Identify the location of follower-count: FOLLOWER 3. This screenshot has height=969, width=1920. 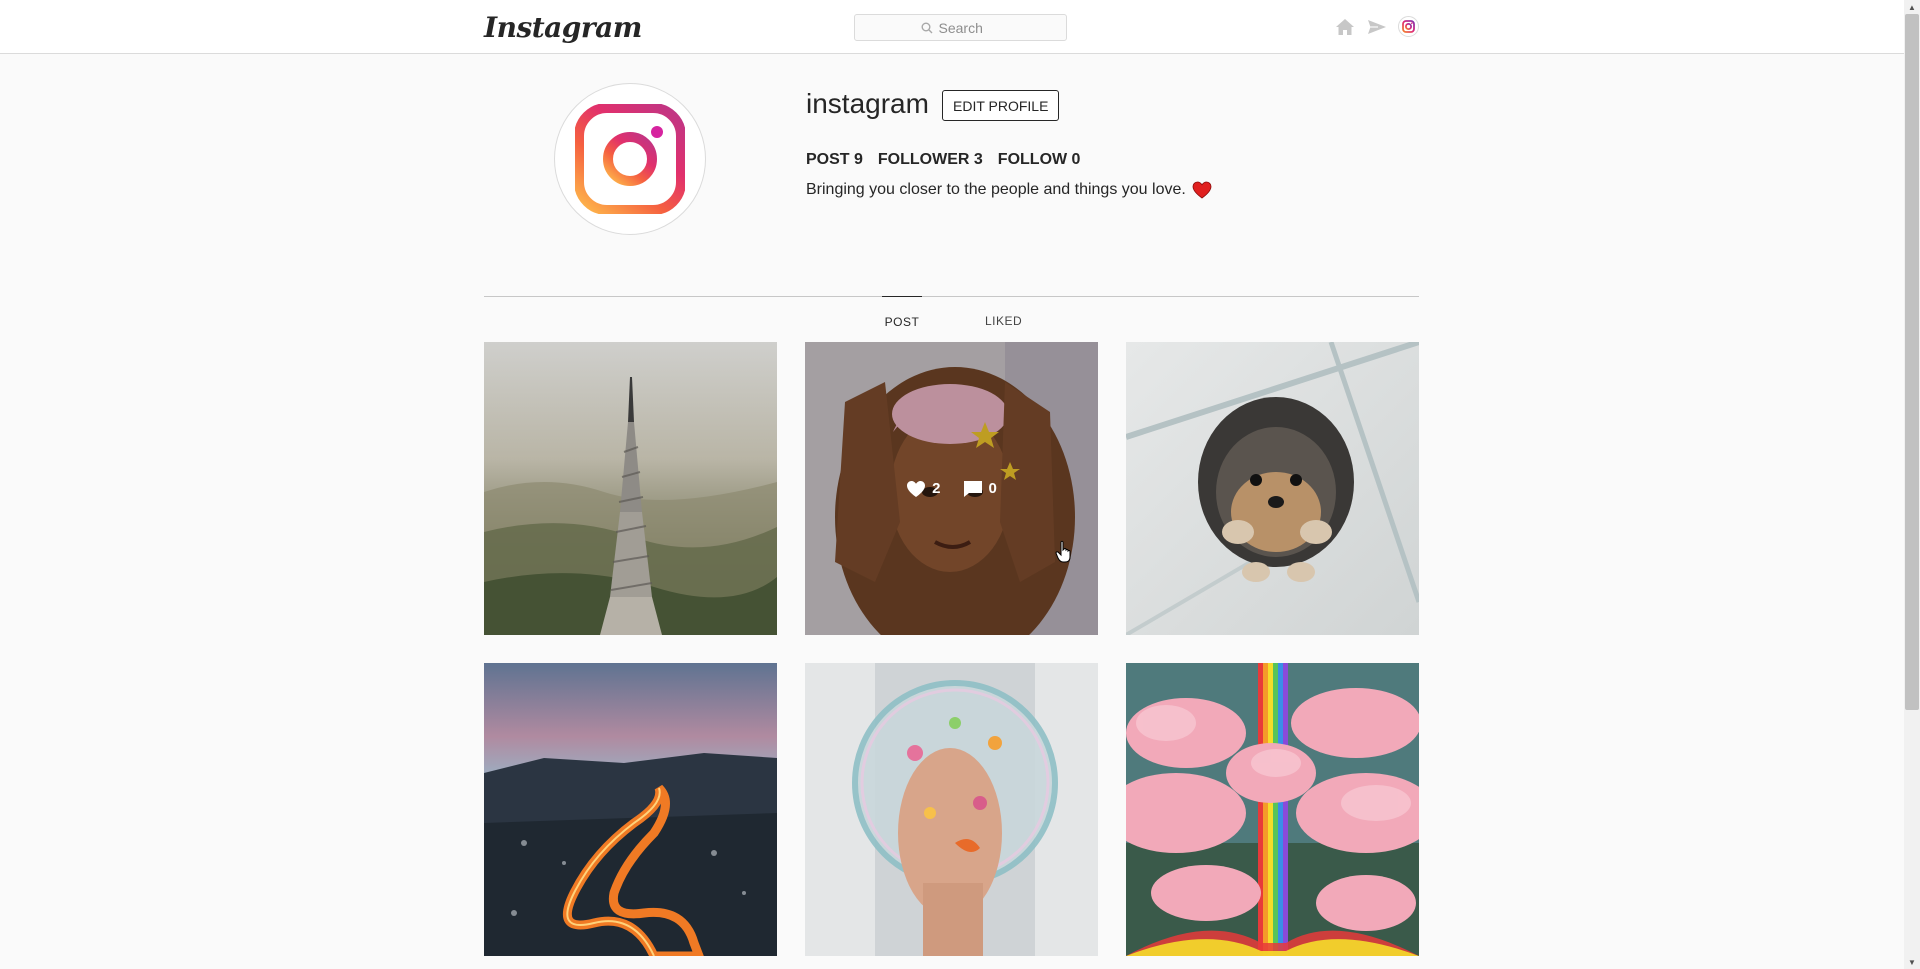
(930, 160).